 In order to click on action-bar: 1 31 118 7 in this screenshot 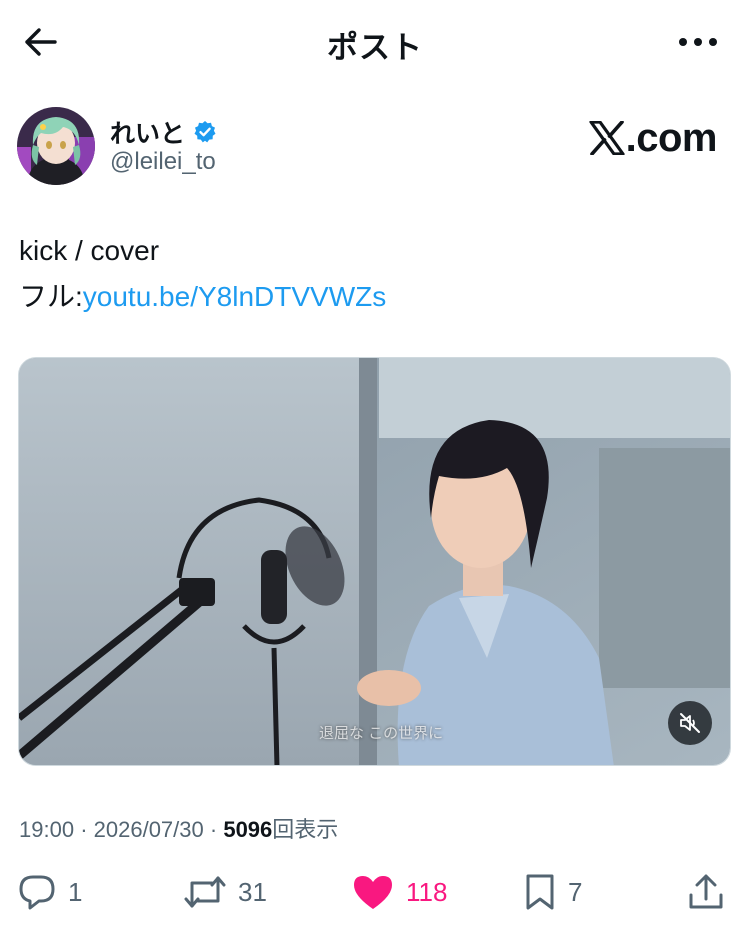, I will do `click(375, 892)`.